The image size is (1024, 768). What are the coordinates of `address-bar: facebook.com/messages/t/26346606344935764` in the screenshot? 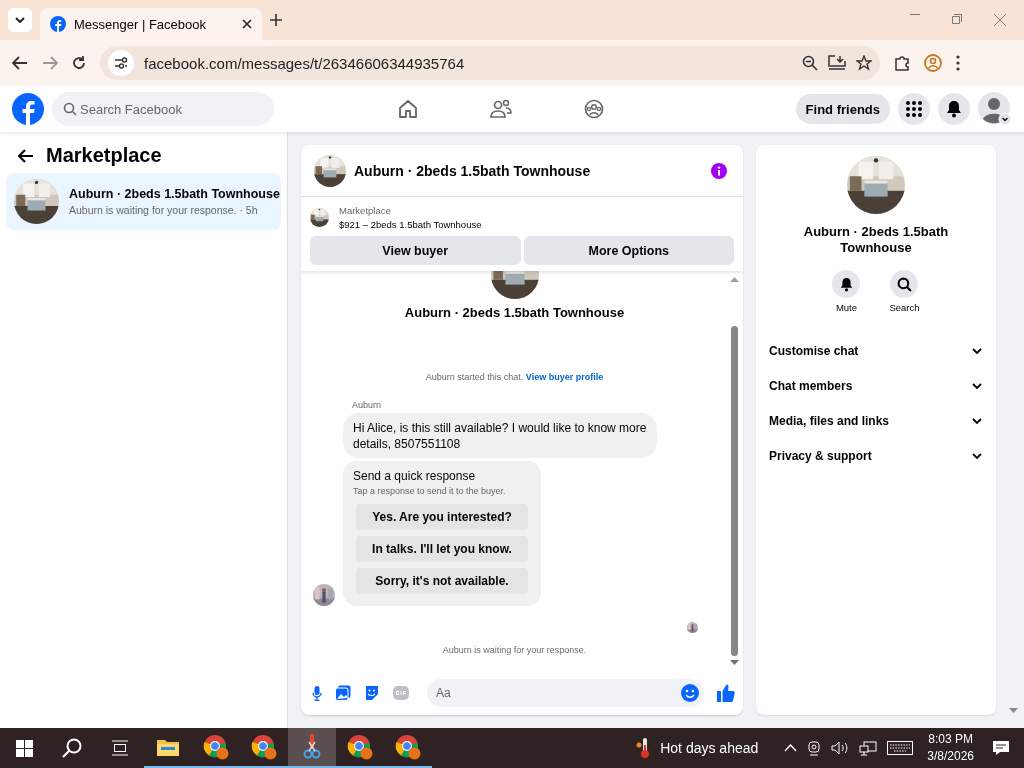 It's located at (490, 63).